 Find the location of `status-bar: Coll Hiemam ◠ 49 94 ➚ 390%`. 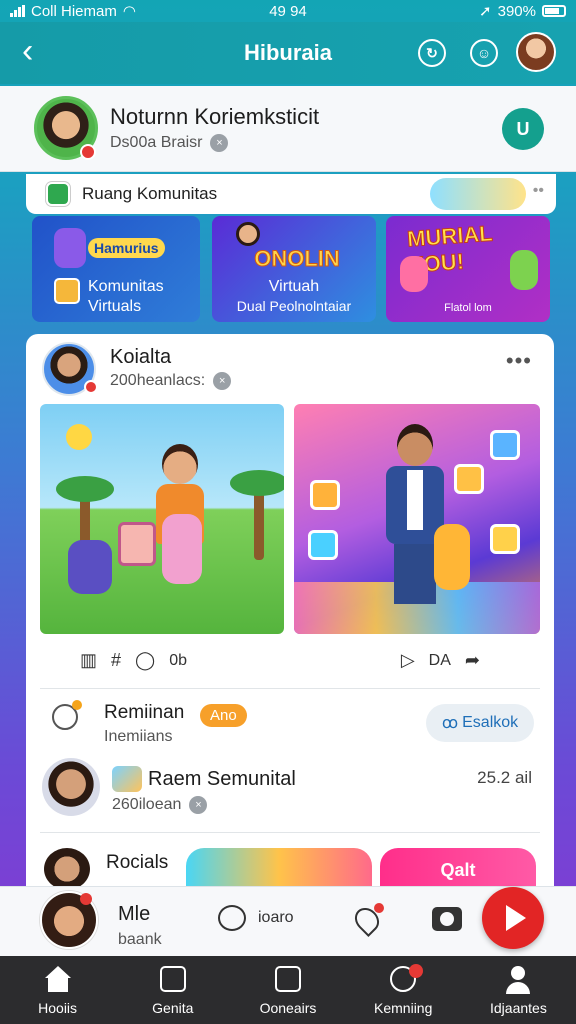

status-bar: Coll Hiemam ◠ 49 94 ➚ 390% is located at coordinates (288, 11).